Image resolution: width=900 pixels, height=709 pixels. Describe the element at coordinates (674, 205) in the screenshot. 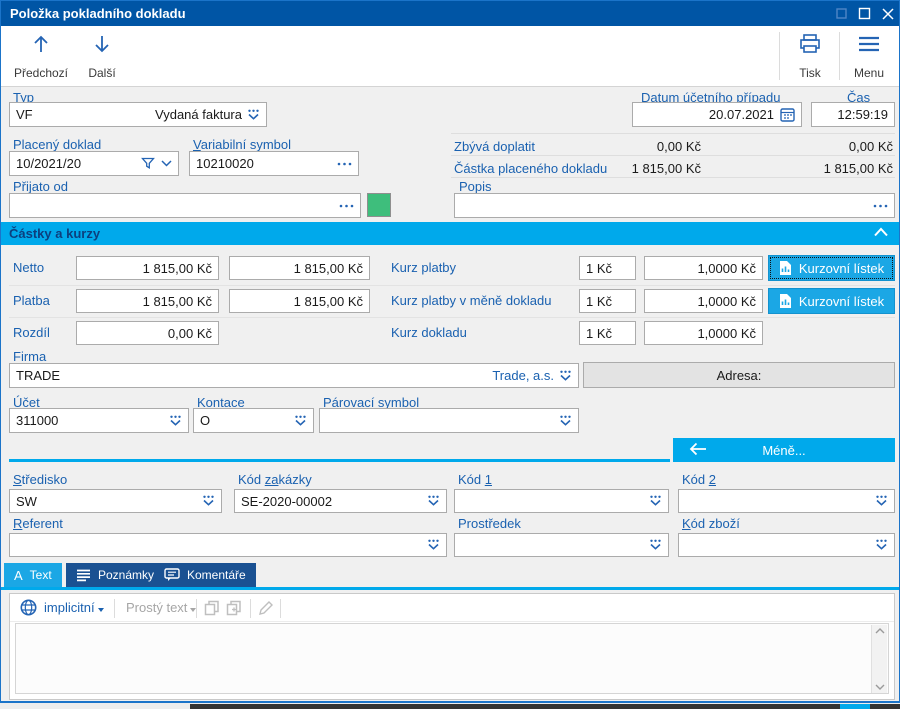

I see `popis-field` at that location.